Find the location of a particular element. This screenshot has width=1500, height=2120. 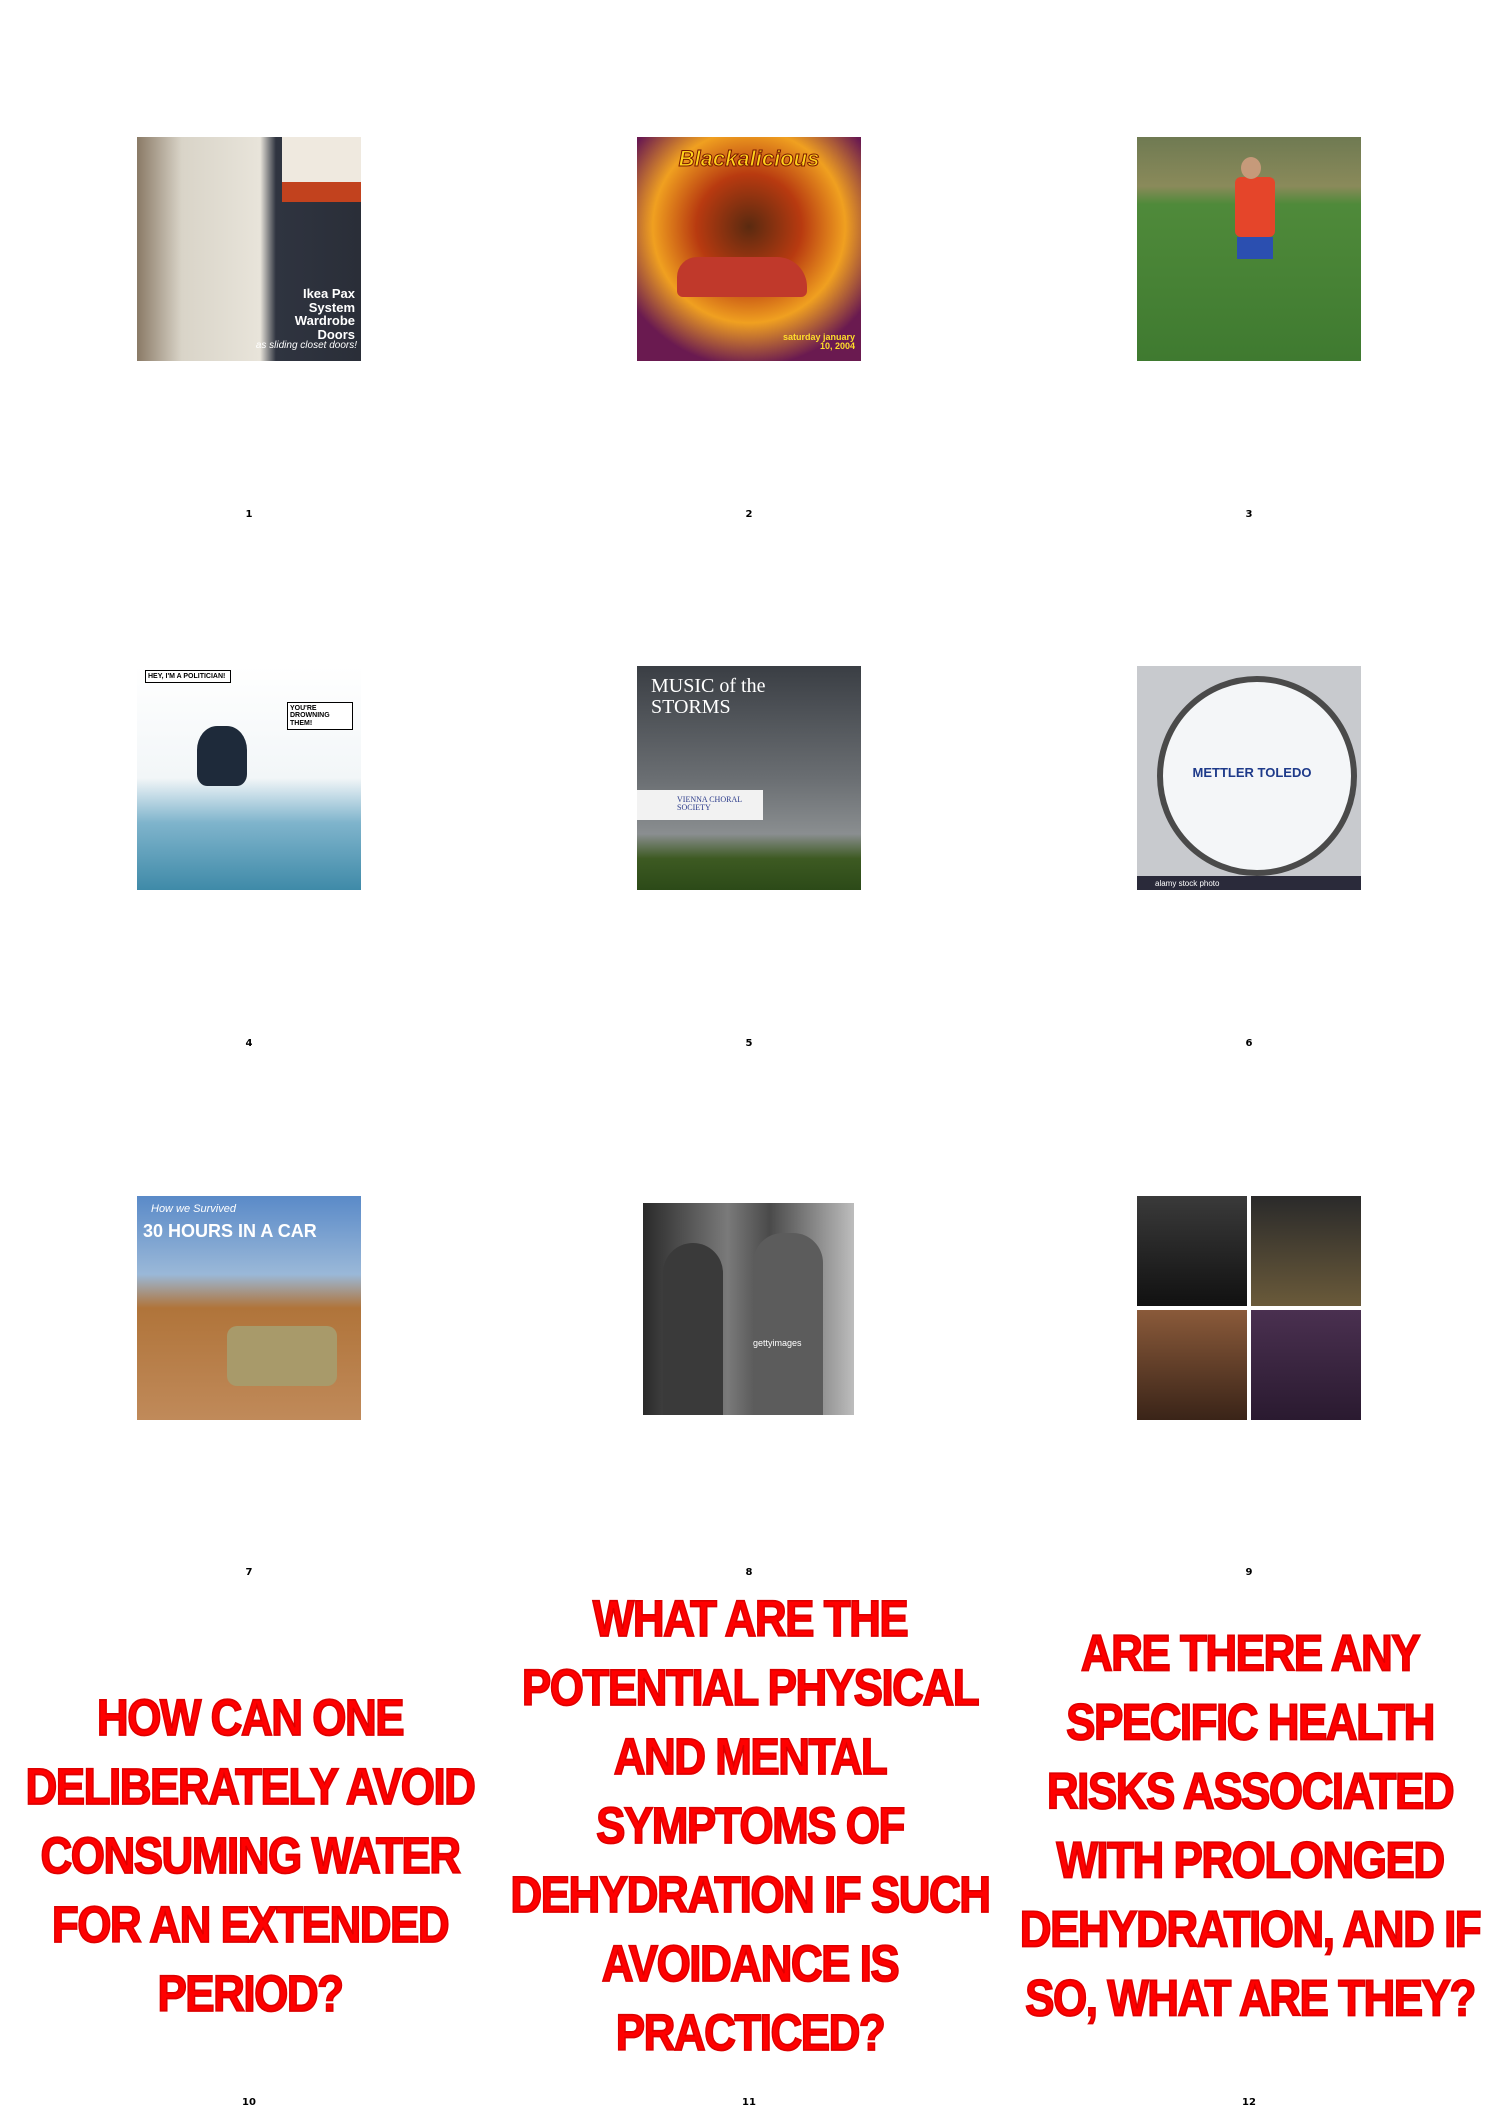

image-panel-6: METTLER TOLEDO alamy stock photo is located at coordinates (1249, 778).